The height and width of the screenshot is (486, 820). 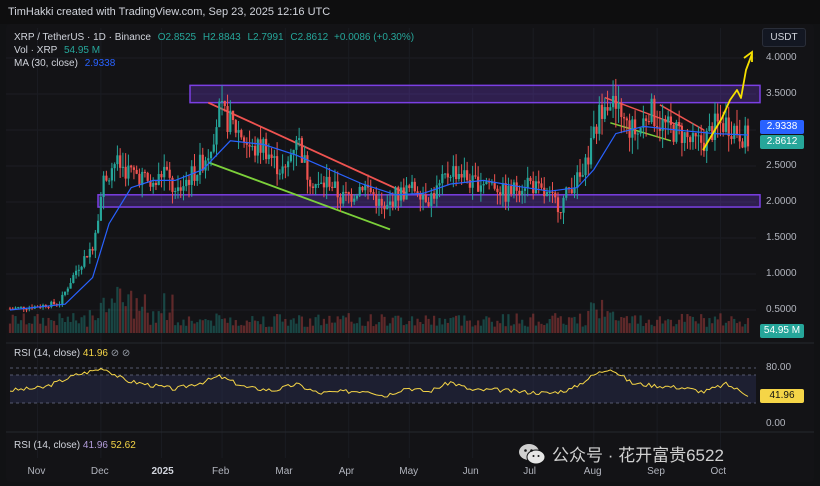 I want to click on time-tick-label: Dec, so click(x=99, y=471).